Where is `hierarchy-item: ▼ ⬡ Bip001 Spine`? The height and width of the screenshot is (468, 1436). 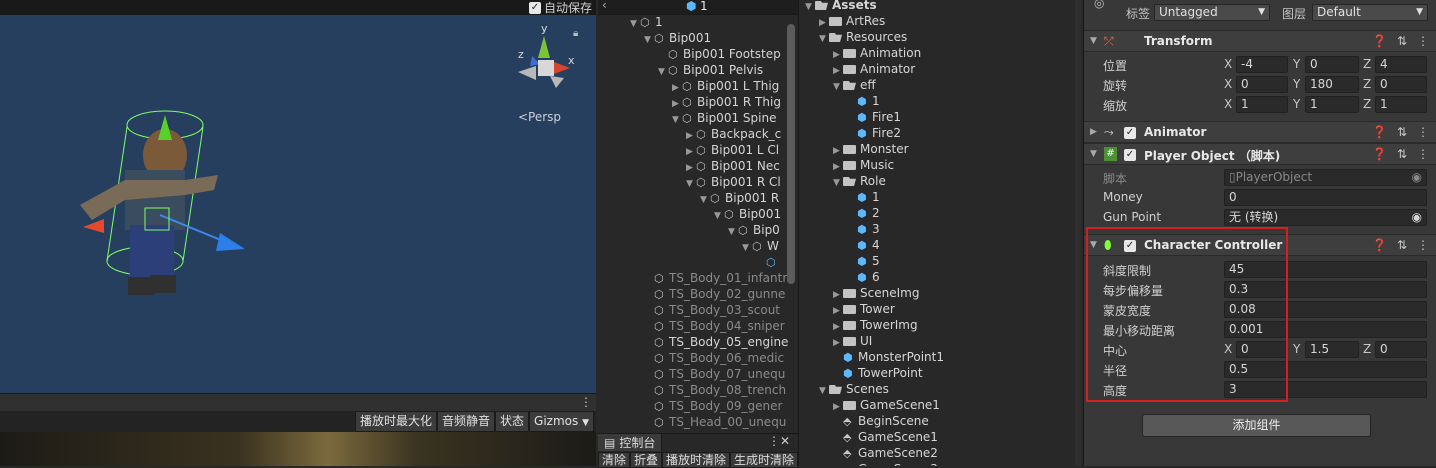 hierarchy-item: ▼ ⬡ Bip001 Spine is located at coordinates (724, 118).